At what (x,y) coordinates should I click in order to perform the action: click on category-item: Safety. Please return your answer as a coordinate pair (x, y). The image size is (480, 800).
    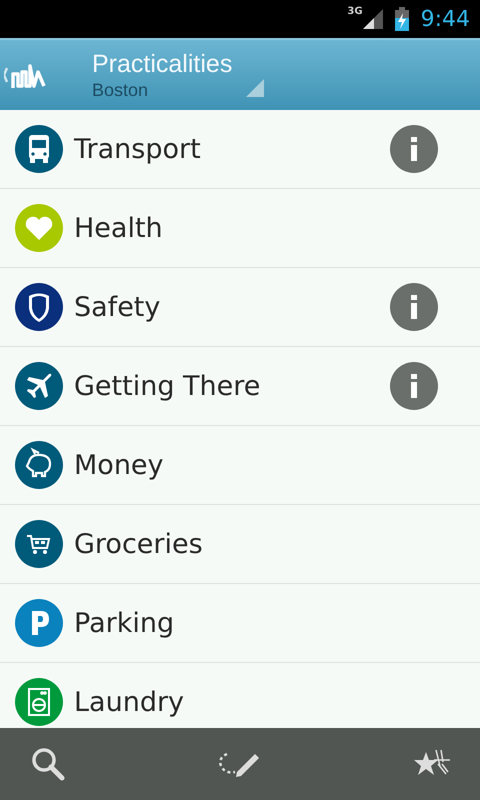
    Looking at the image, I should click on (240, 307).